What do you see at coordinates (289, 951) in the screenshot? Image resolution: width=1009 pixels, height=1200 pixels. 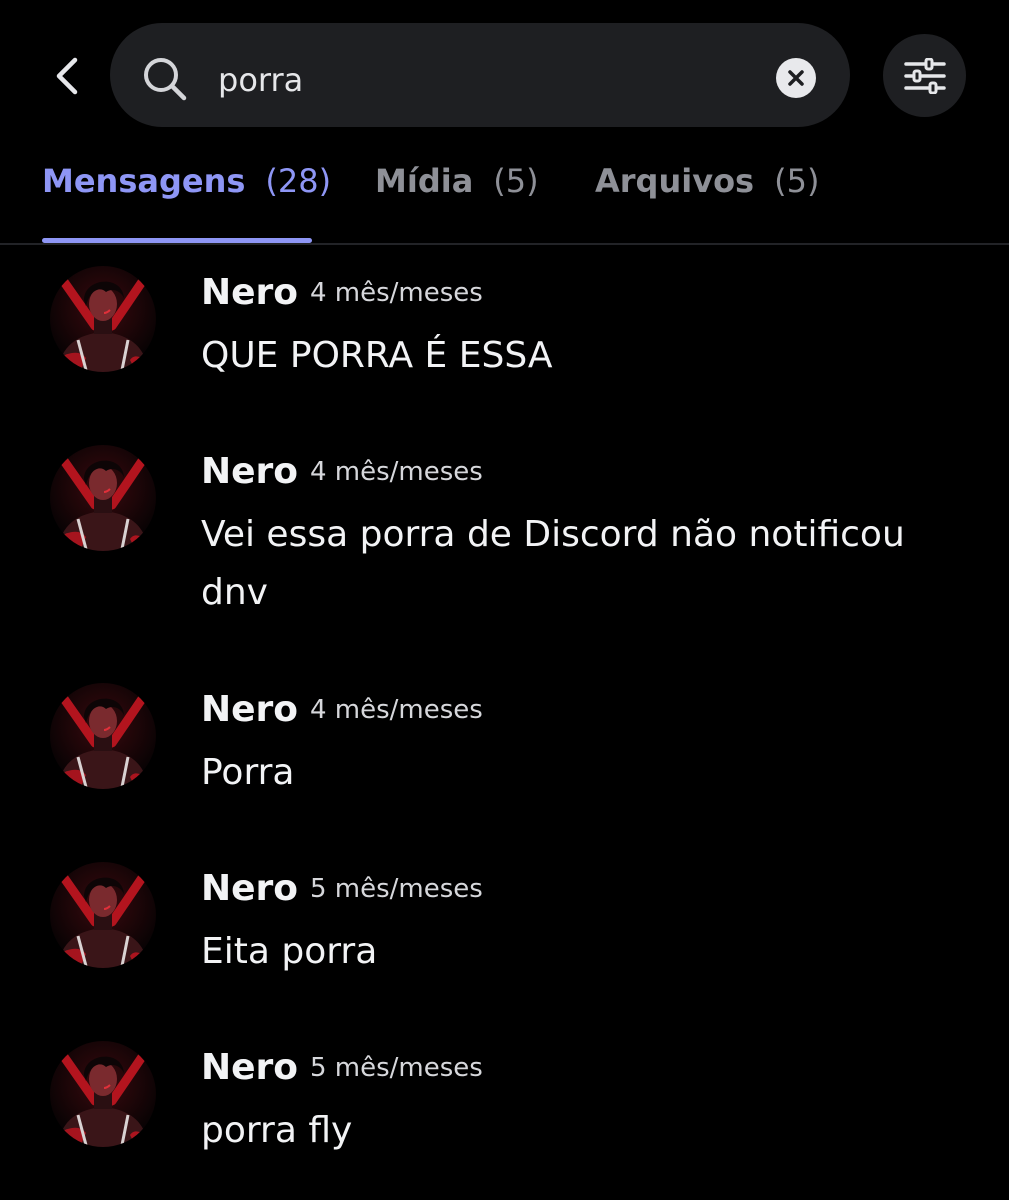 I see `message-content: Eita porra` at bounding box center [289, 951].